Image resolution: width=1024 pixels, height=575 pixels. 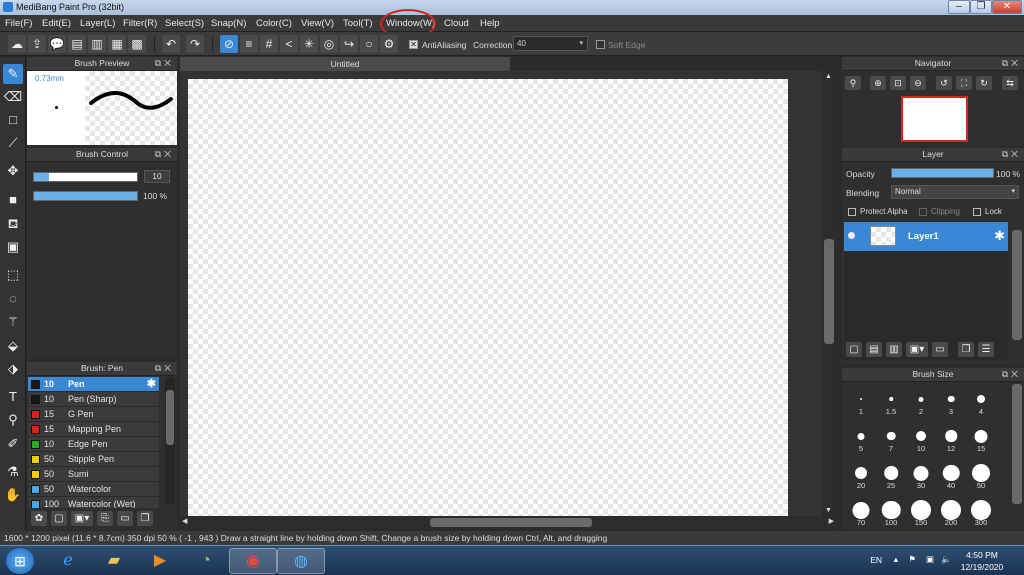 I want to click on correction-select: 40 ▾, so click(x=550, y=43).